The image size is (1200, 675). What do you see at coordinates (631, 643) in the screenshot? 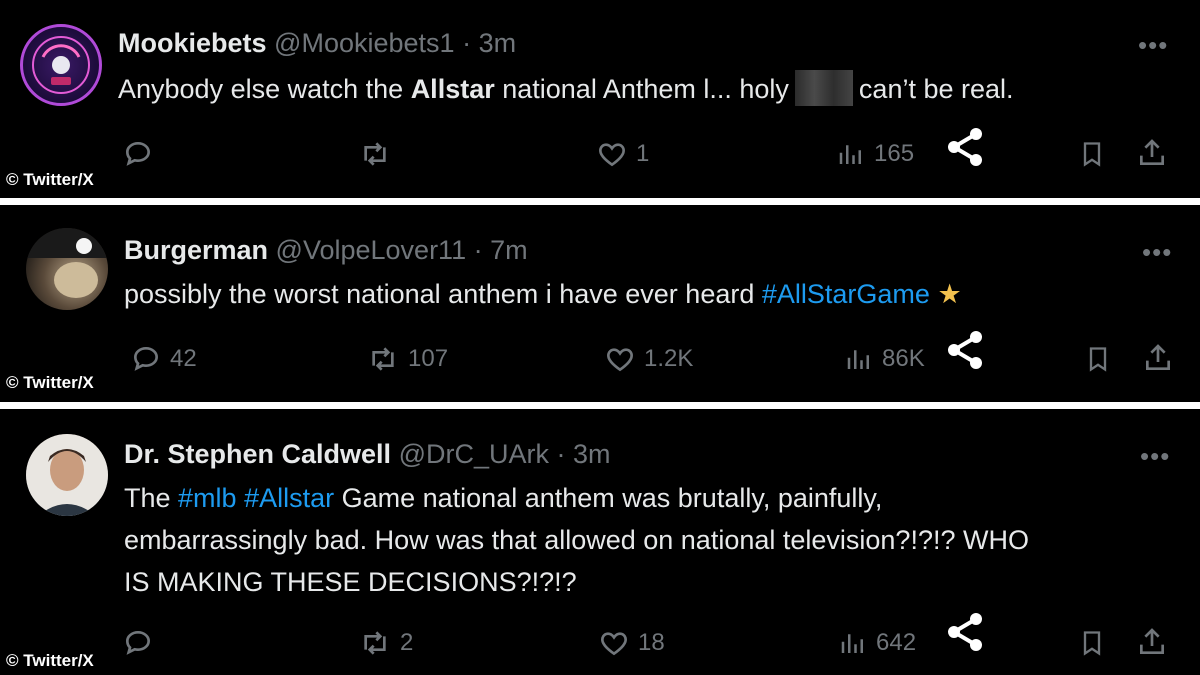
I see `like-button: 18` at bounding box center [631, 643].